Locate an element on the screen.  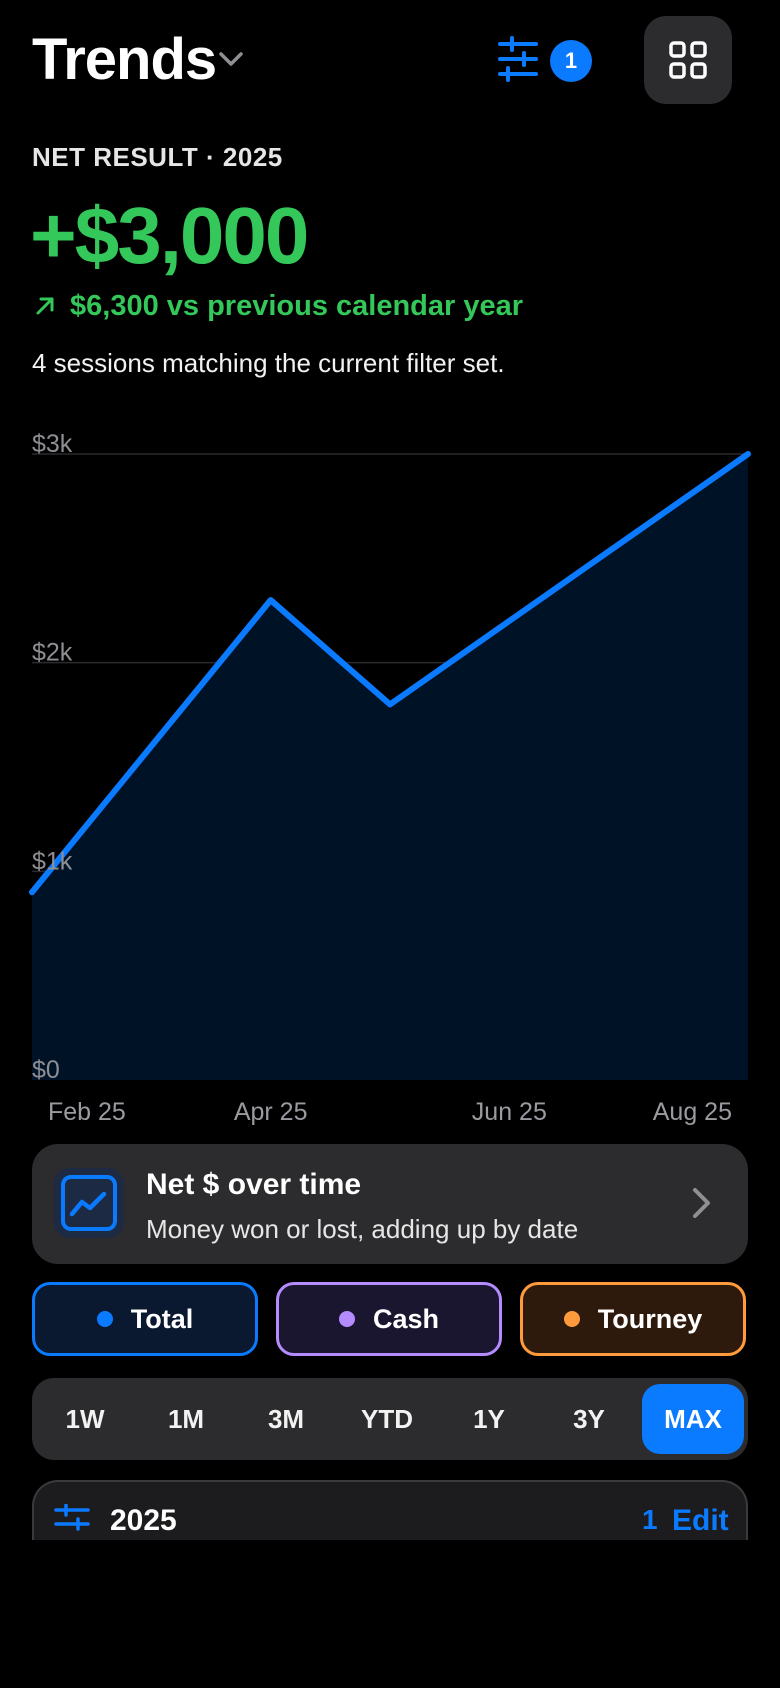
x-axis-tick-label: Jun 25 is located at coordinates (509, 1112).